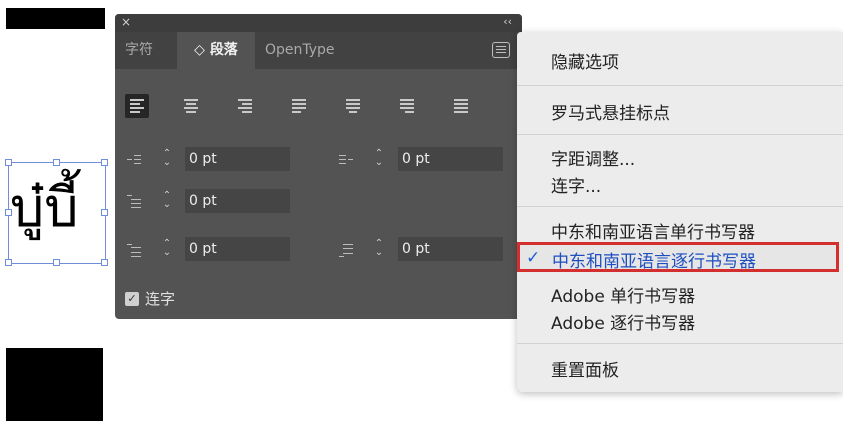  I want to click on redaction-box-top, so click(55, 18).